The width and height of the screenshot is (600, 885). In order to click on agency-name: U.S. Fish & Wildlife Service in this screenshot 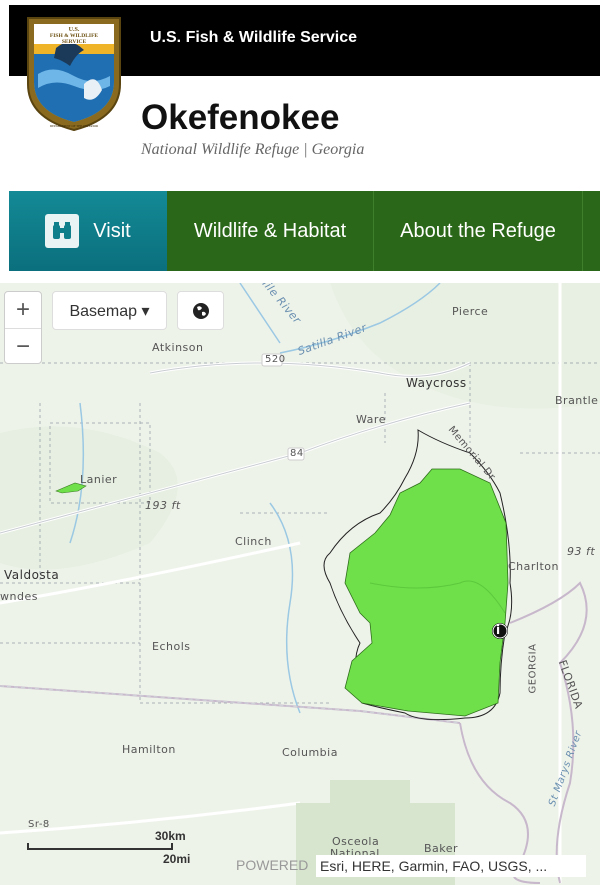, I will do `click(253, 38)`.